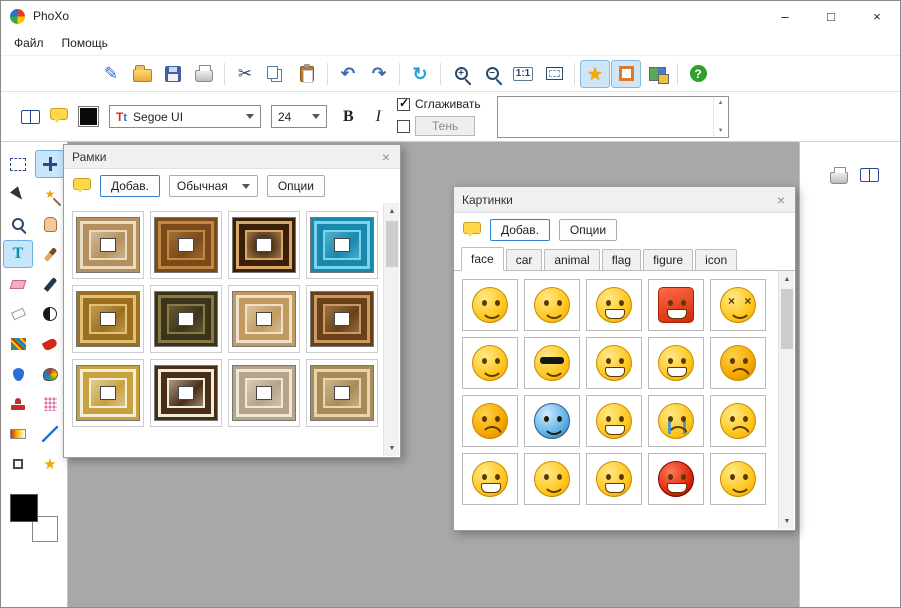 The height and width of the screenshot is (608, 901). I want to click on pick-arrow-tool, so click(18, 194).